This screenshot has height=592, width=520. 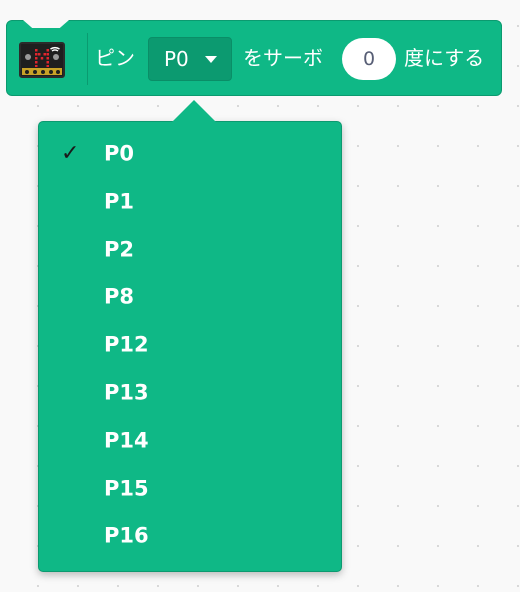 What do you see at coordinates (115, 58) in the screenshot?
I see `pin-label: ピン` at bounding box center [115, 58].